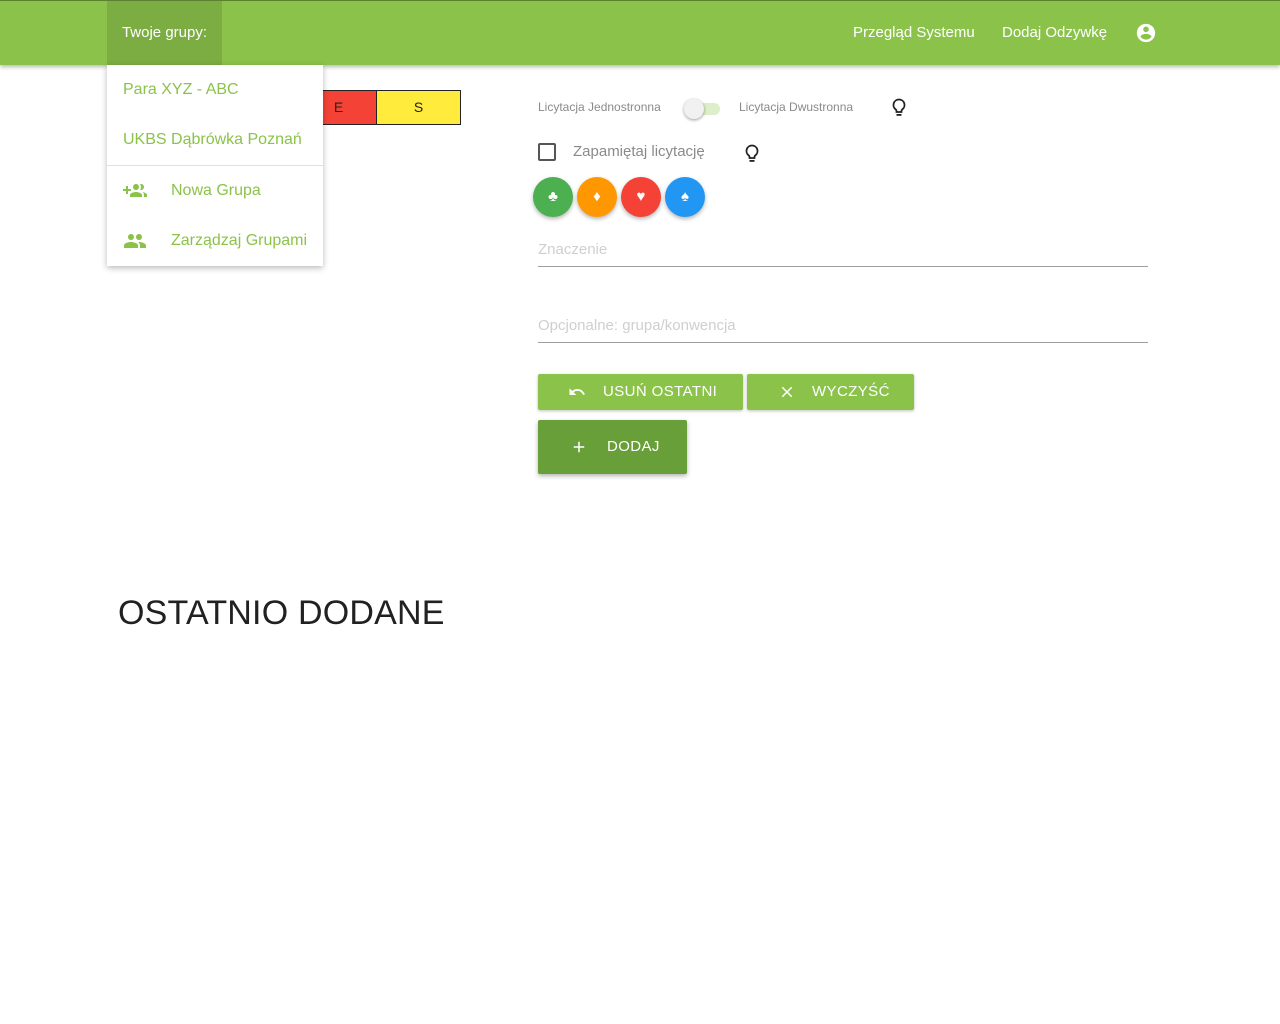 This screenshot has height=1024, width=1280. I want to click on group-add-icon, so click(135, 190).